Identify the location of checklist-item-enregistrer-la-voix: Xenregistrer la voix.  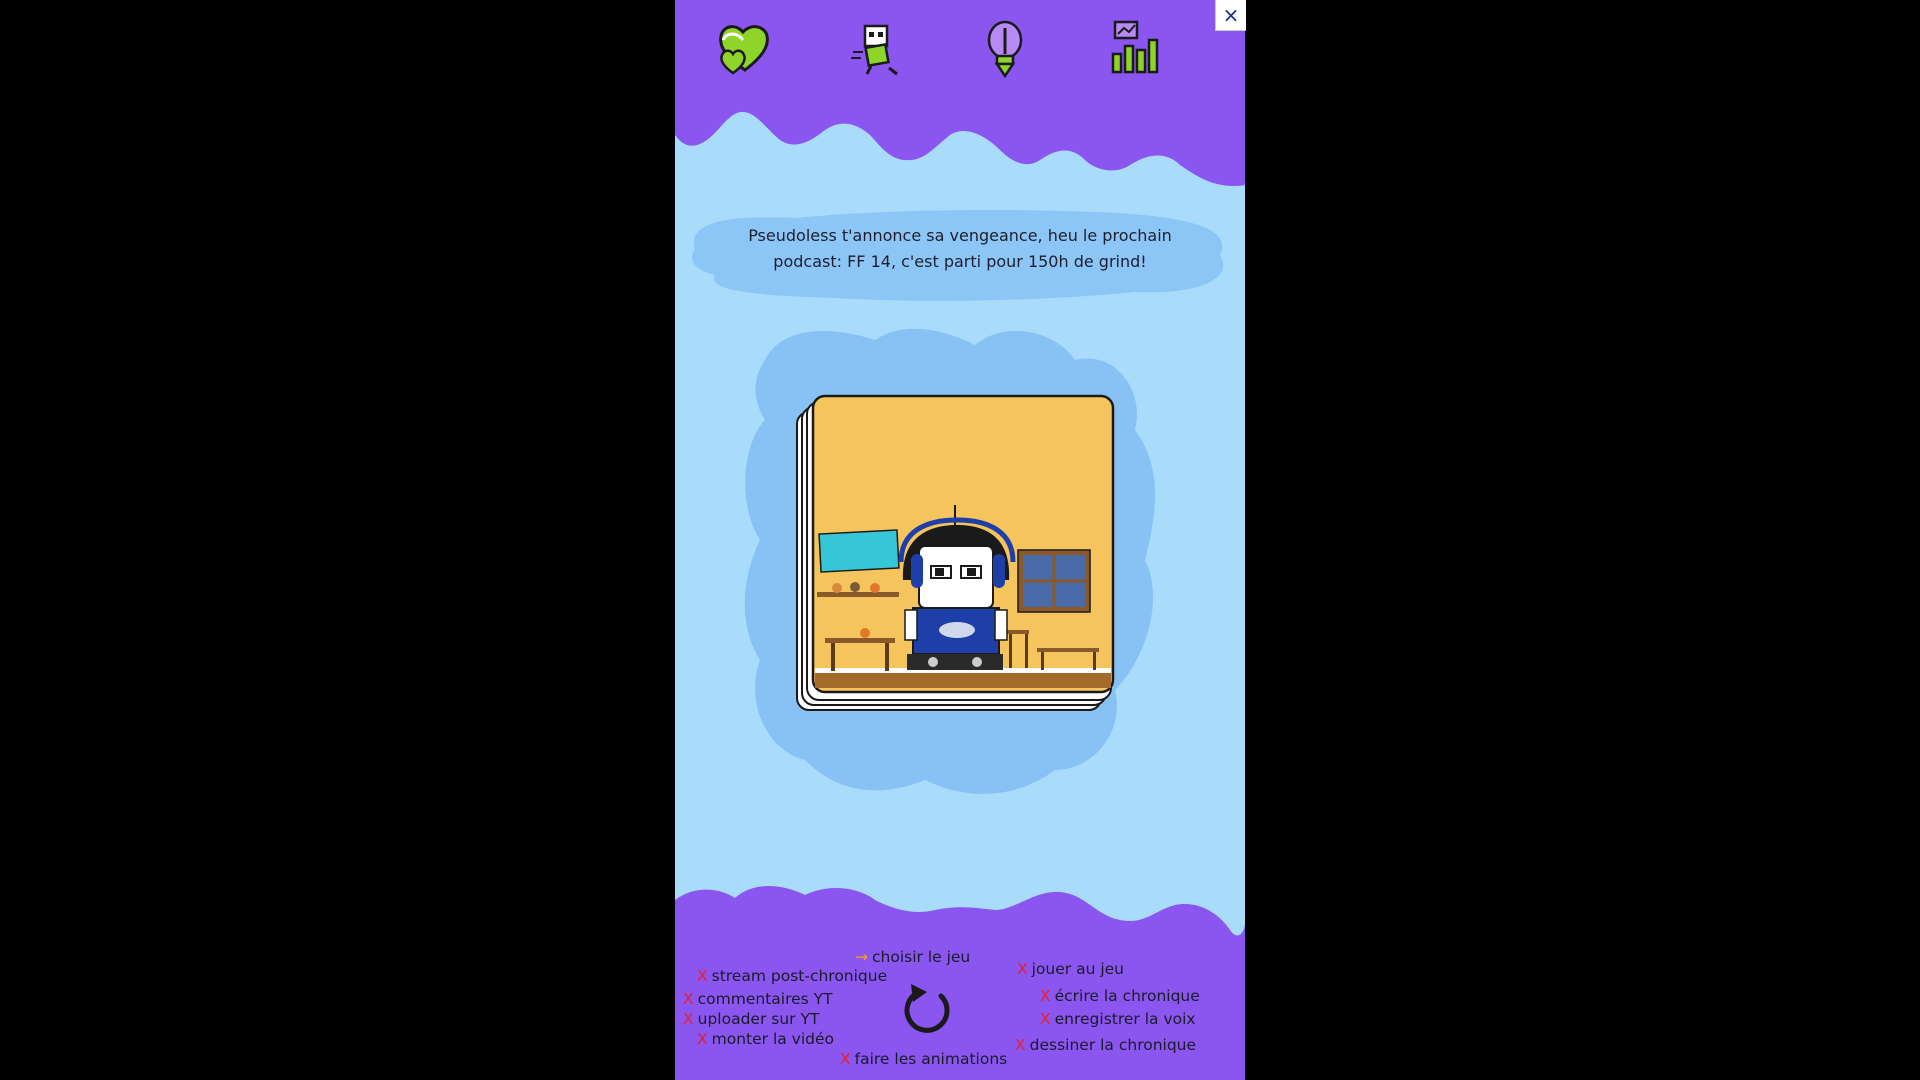
(1118, 1019).